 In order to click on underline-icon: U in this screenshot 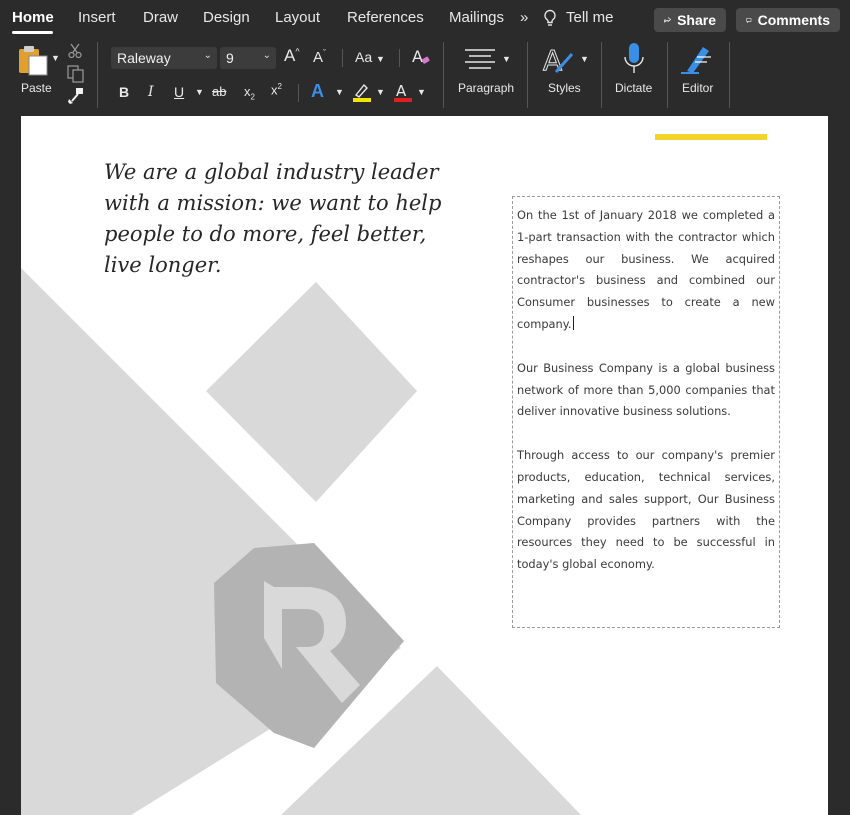, I will do `click(179, 92)`.